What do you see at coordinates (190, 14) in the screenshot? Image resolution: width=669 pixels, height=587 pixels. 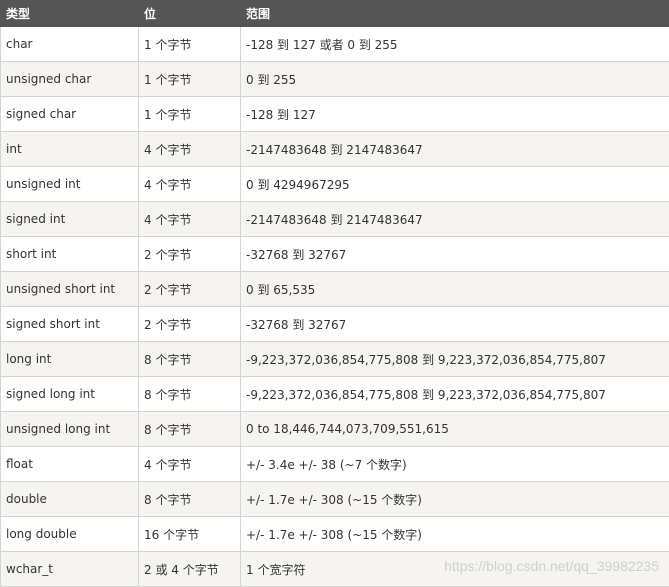 I see `header-size: 位` at bounding box center [190, 14].